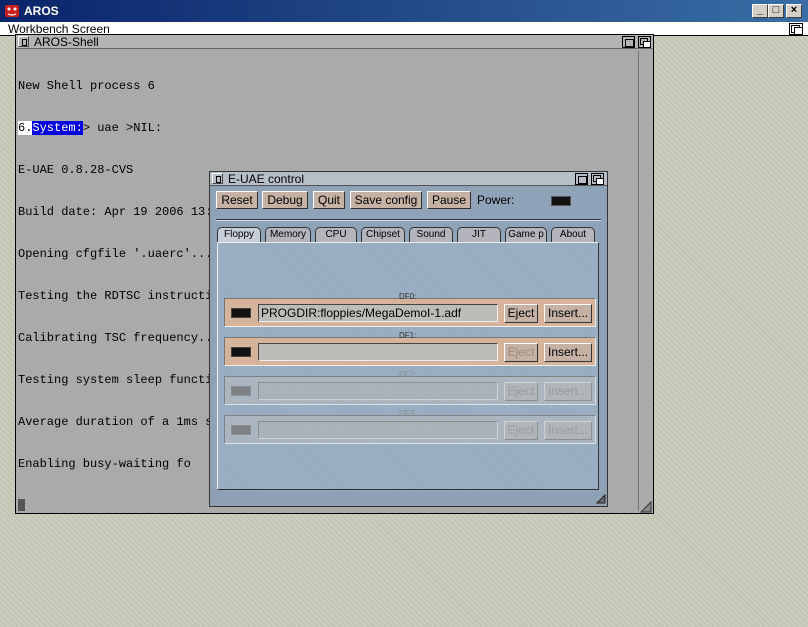 This screenshot has height=627, width=808. What do you see at coordinates (561, 201) in the screenshot?
I see `power-led-indicator` at bounding box center [561, 201].